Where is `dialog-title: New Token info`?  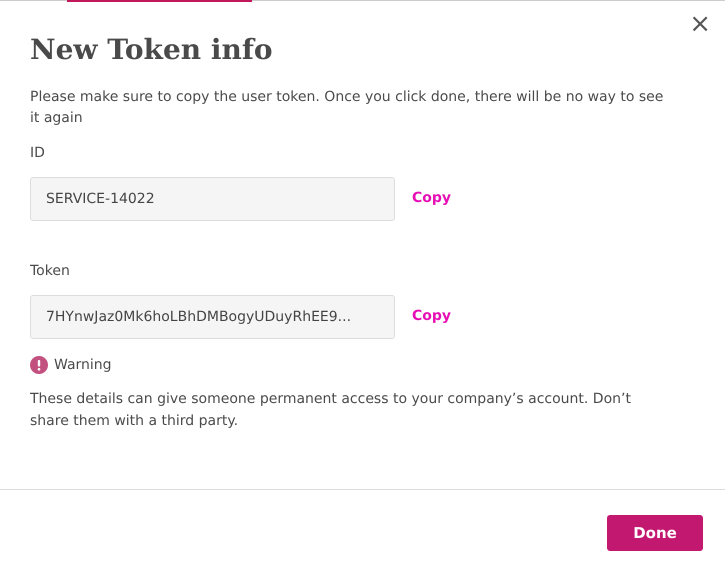
dialog-title: New Token info is located at coordinates (151, 50).